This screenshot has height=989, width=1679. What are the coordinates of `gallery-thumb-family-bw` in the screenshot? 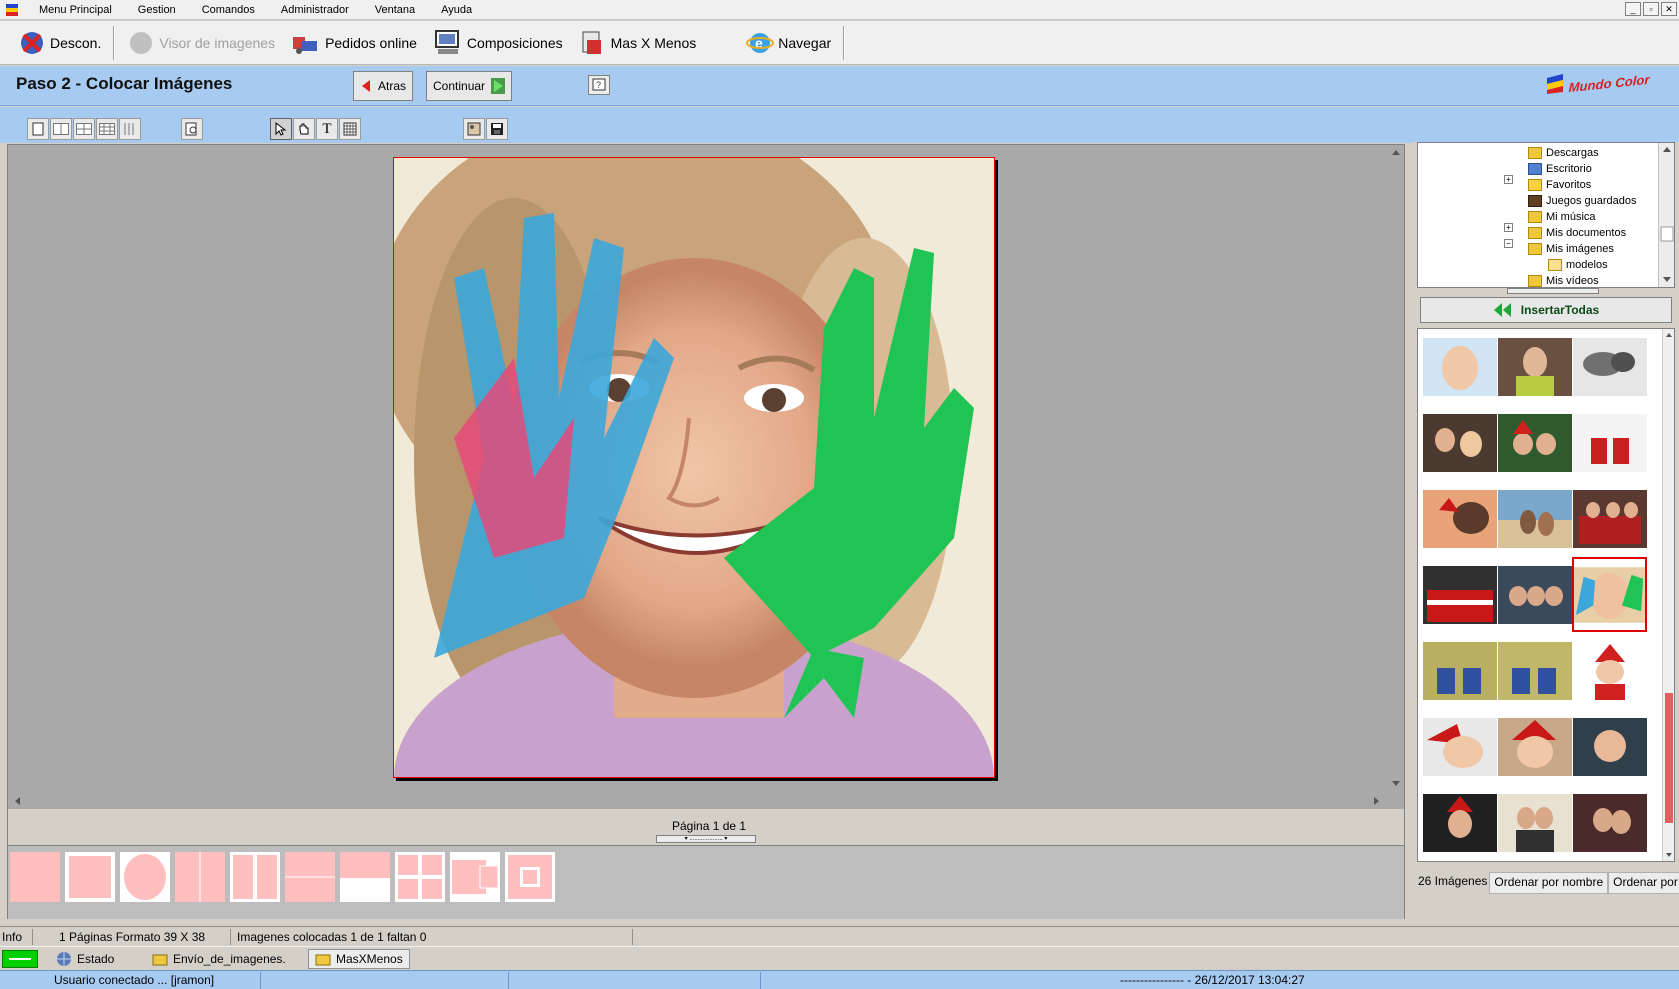 It's located at (1609, 366).